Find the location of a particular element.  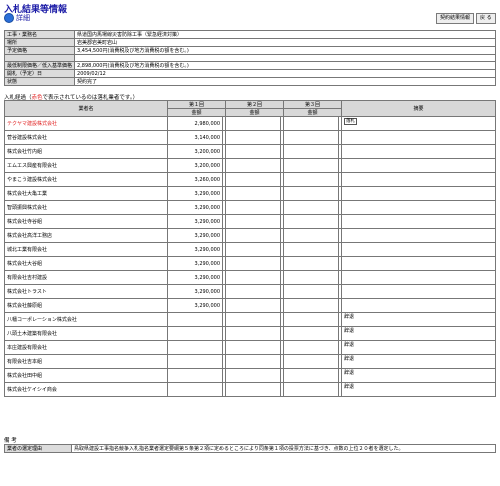

bid-row: 株式会社竹内組 3,200,000 is located at coordinates (250, 151).